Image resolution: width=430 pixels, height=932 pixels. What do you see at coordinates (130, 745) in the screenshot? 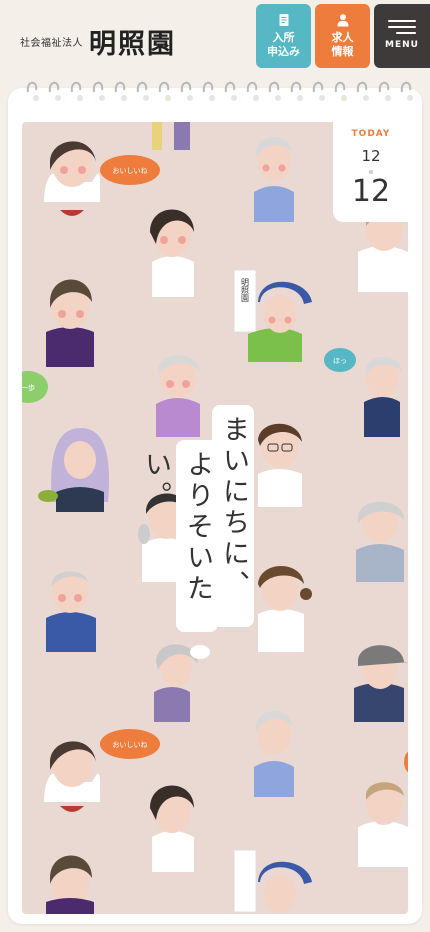
I see `speech-bubble-text-4: おいしいね` at bounding box center [130, 745].